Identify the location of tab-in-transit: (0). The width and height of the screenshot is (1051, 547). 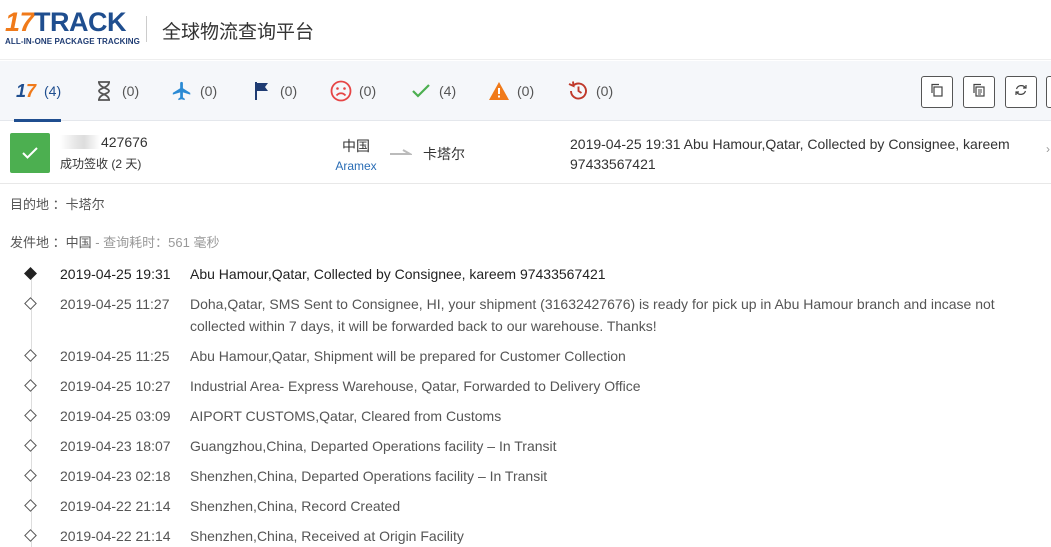
(193, 91).